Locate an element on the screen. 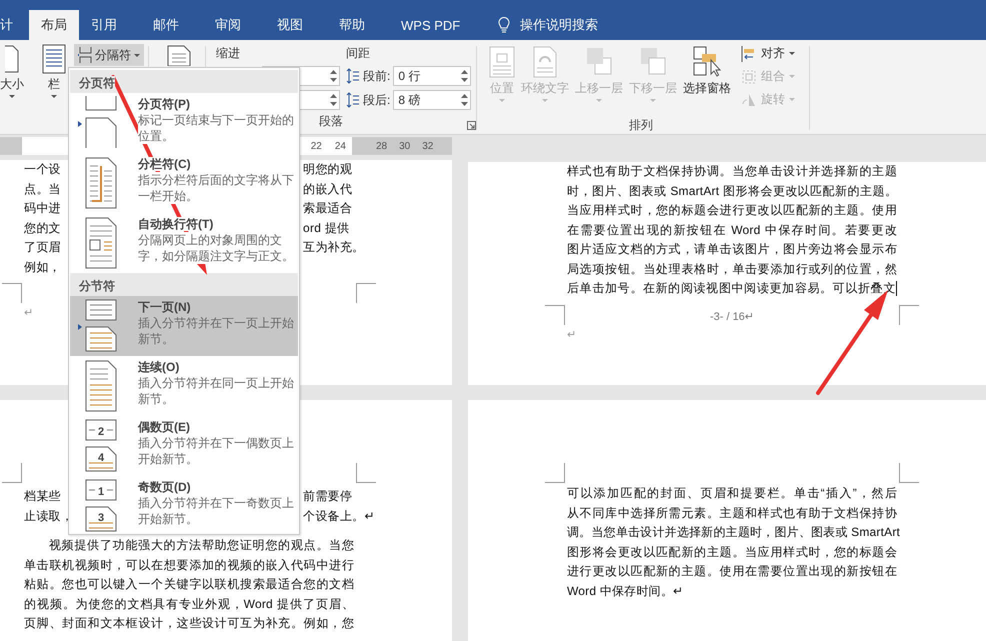 Image resolution: width=986 pixels, height=641 pixels. ruler-number: 30 is located at coordinates (404, 146).